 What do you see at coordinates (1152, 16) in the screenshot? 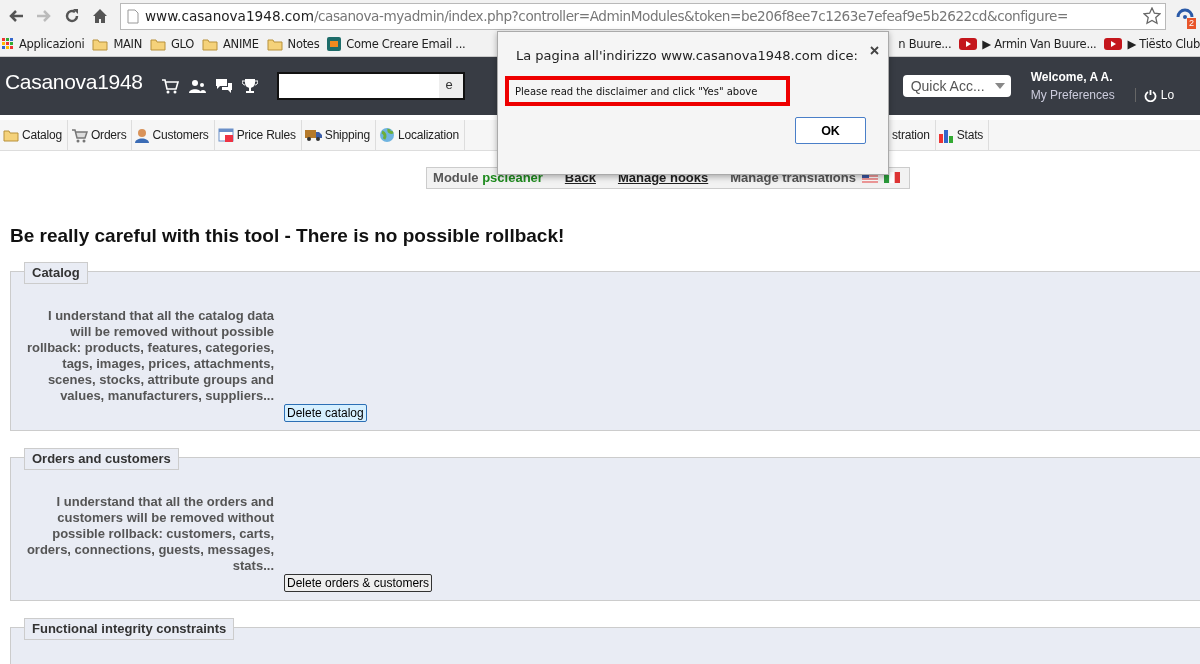
I see `star-icon` at bounding box center [1152, 16].